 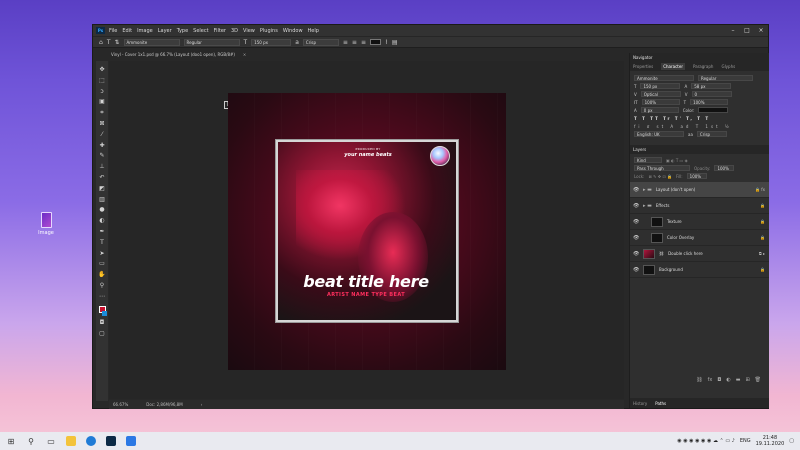 I want to click on healing-brush-icon: ✚, so click(x=102, y=145).